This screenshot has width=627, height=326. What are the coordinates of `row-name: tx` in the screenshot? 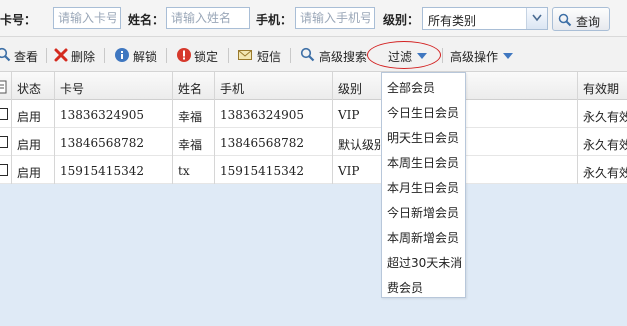 It's located at (184, 171).